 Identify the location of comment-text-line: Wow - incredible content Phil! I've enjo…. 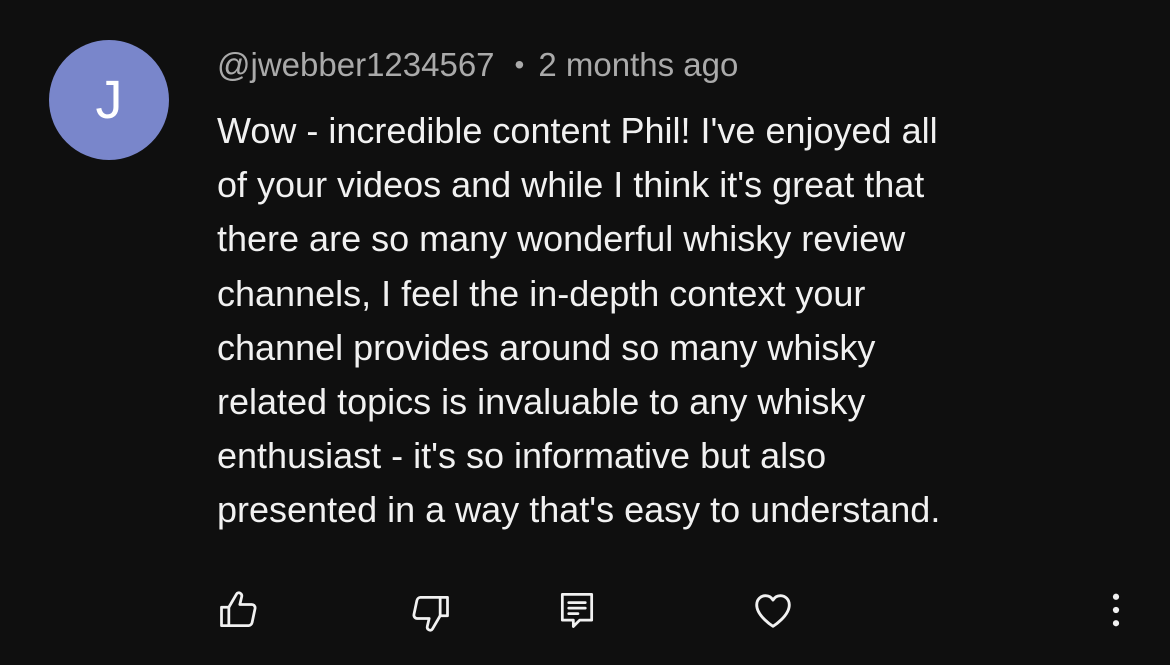
(577, 130).